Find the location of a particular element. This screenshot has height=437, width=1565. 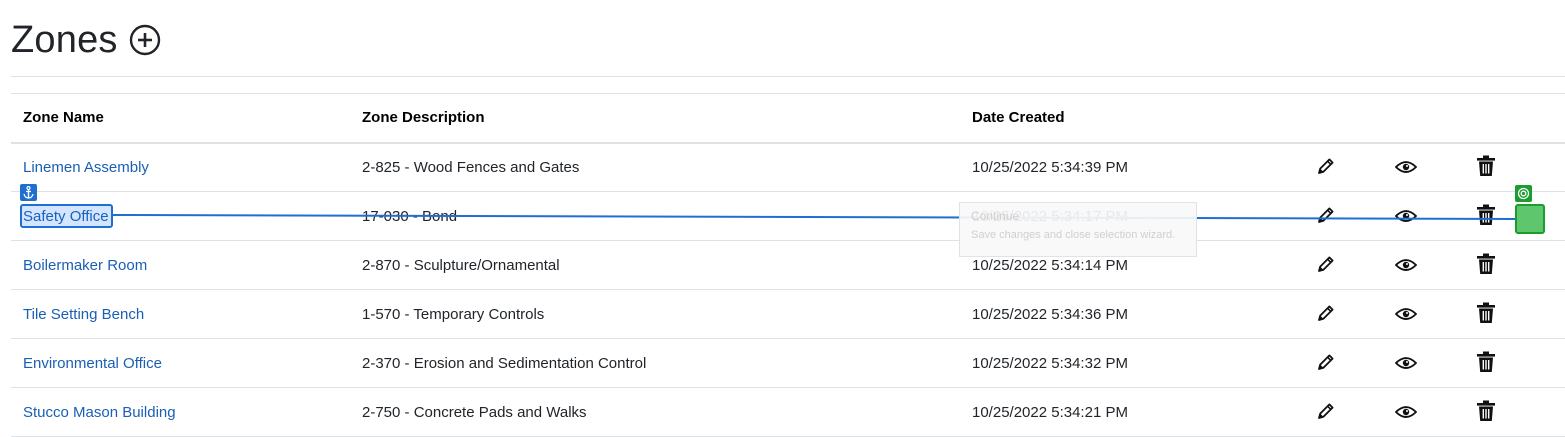

plus-circle-icon is located at coordinates (144, 40).